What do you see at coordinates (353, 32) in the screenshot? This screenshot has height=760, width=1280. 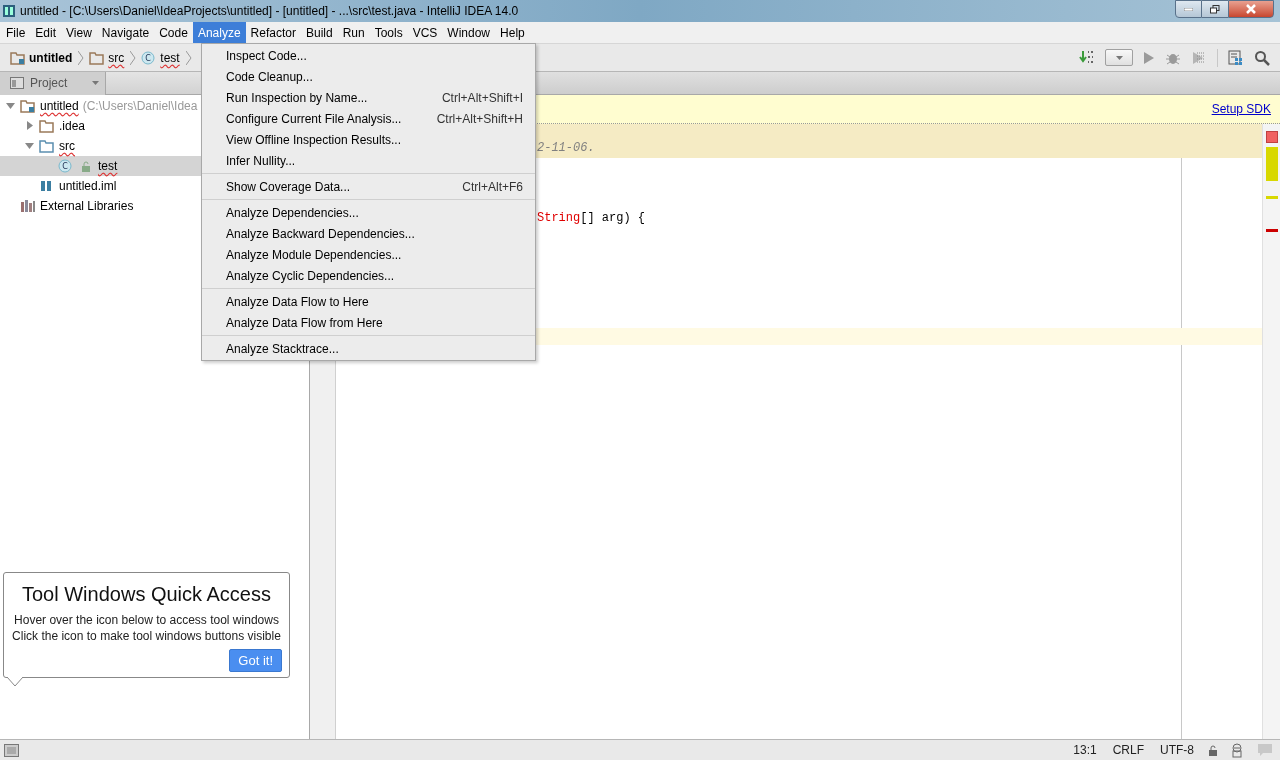 I see `menu-item: Run` at bounding box center [353, 32].